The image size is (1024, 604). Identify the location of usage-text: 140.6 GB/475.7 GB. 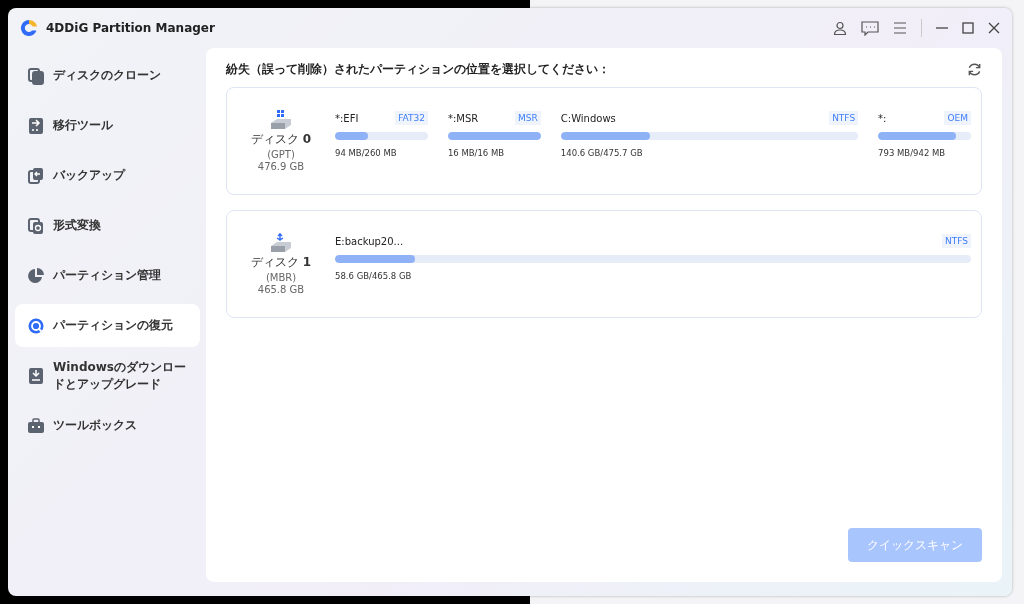
(602, 153).